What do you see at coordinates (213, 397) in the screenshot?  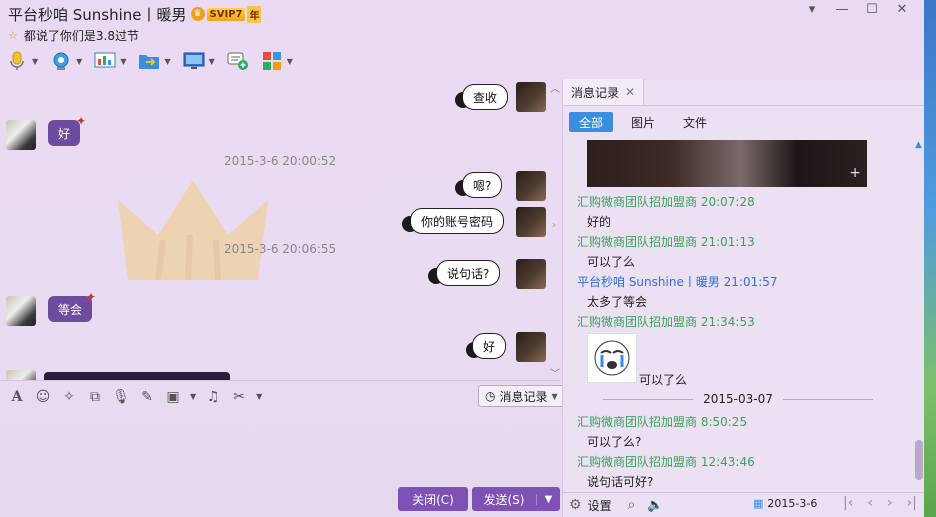 I see `music-icon: ♫` at bounding box center [213, 397].